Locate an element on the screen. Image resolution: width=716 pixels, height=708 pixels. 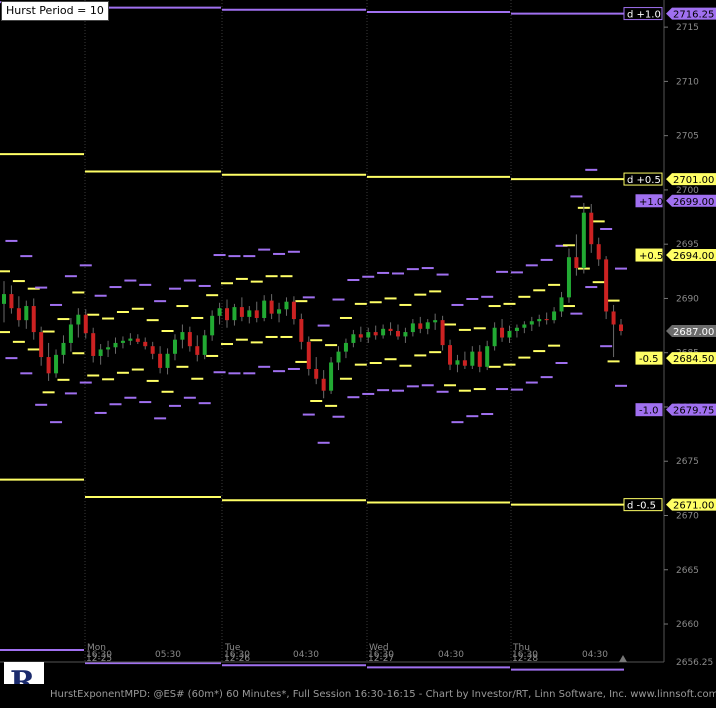
day-label: Tue is located at coordinates (232, 648).